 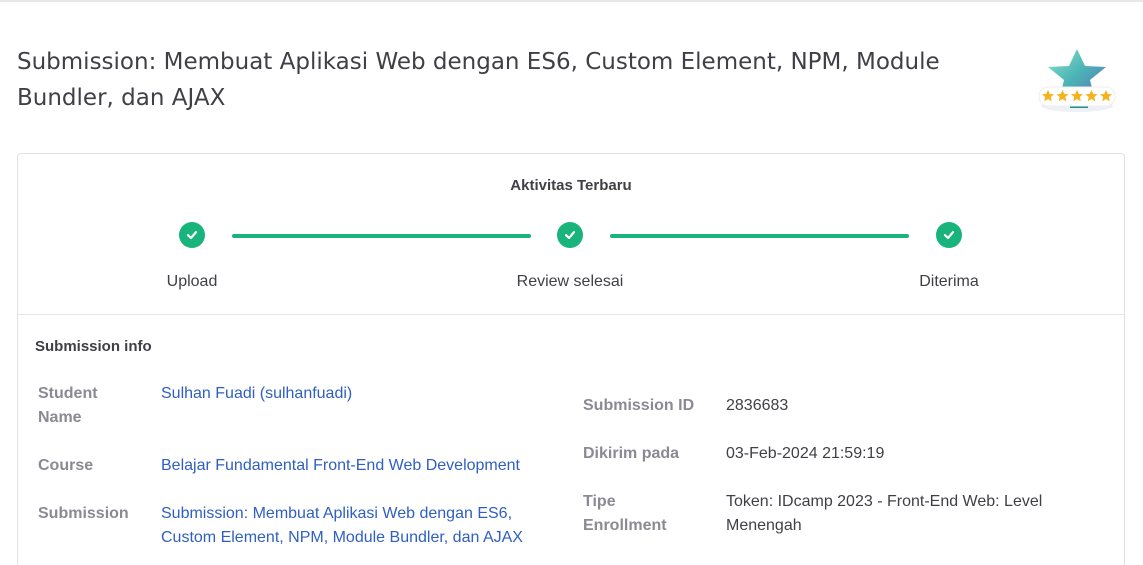 What do you see at coordinates (949, 281) in the screenshot?
I see `step-label-accepted: Diterima` at bounding box center [949, 281].